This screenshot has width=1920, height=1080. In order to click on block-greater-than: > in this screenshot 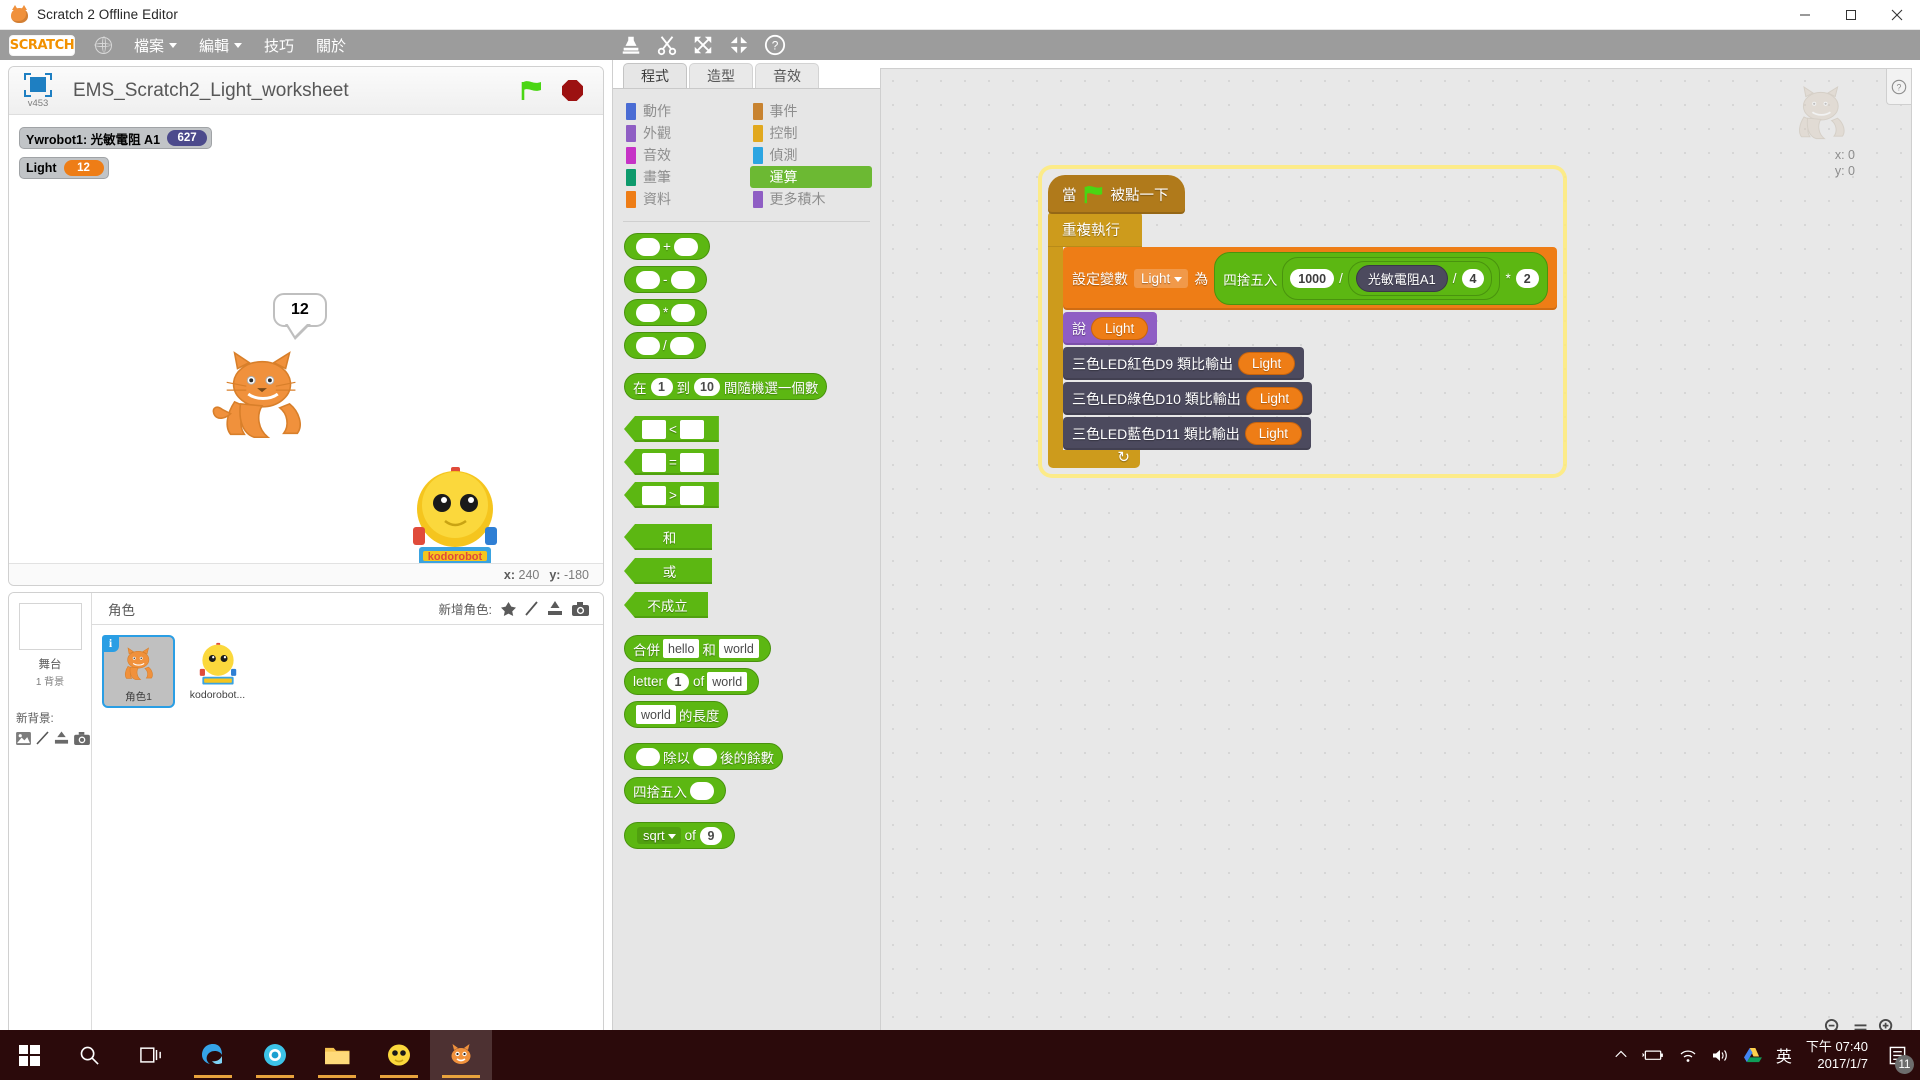, I will do `click(671, 495)`.